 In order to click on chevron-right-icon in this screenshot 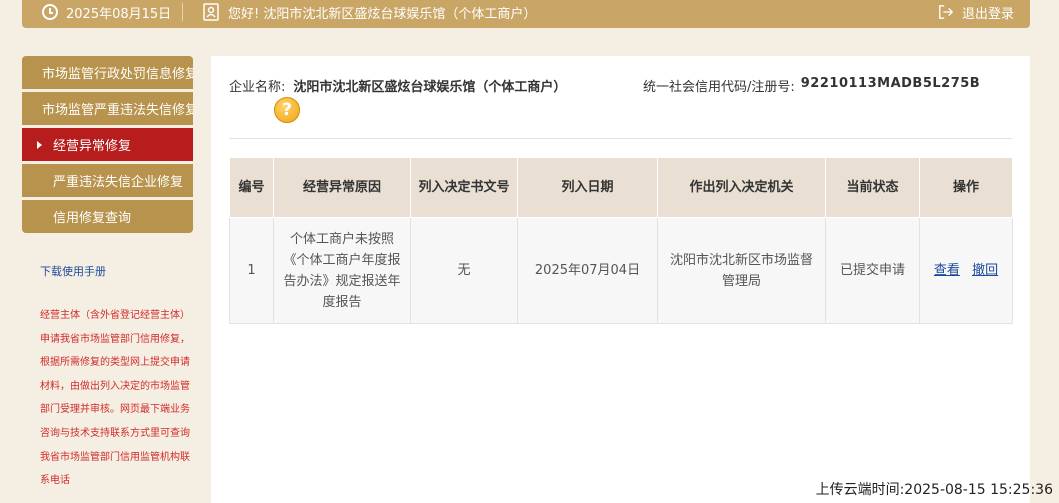, I will do `click(39, 144)`.